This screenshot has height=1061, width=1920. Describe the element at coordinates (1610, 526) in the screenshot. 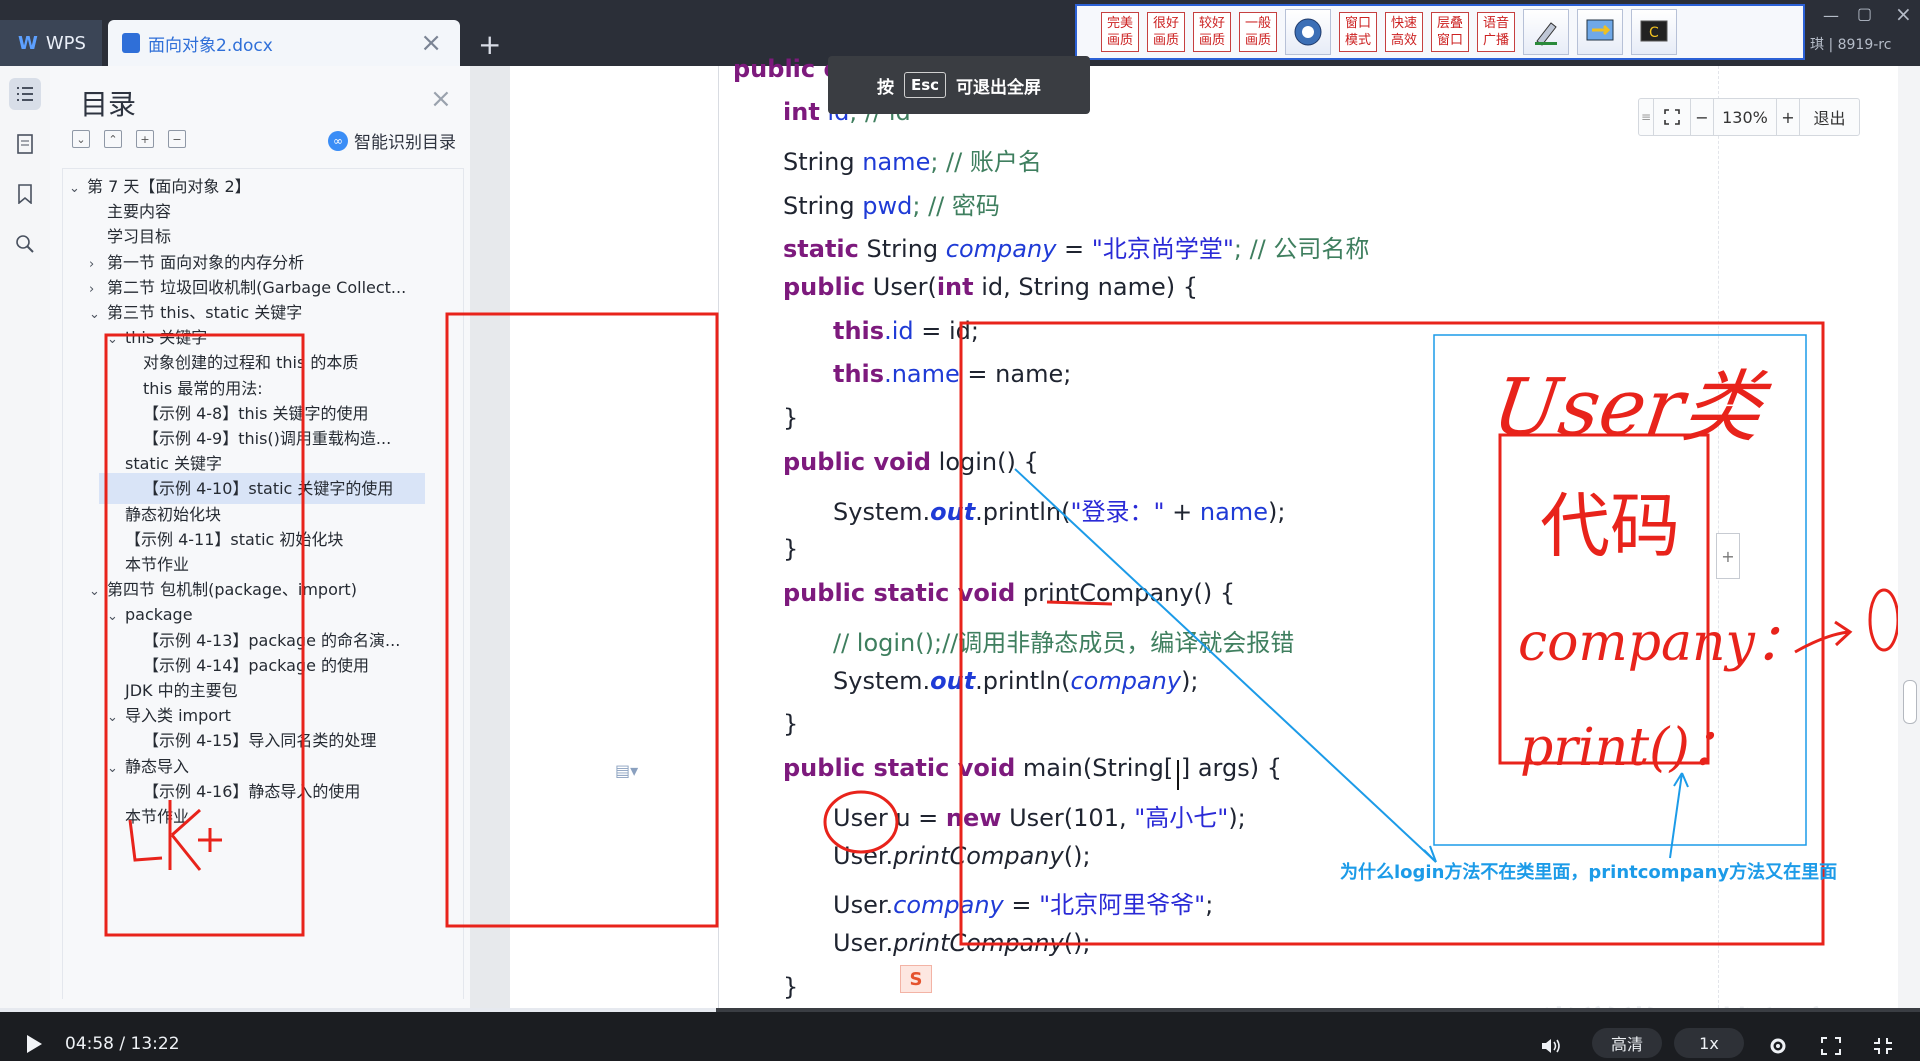

I see `annotation-code-label: 代码` at that location.